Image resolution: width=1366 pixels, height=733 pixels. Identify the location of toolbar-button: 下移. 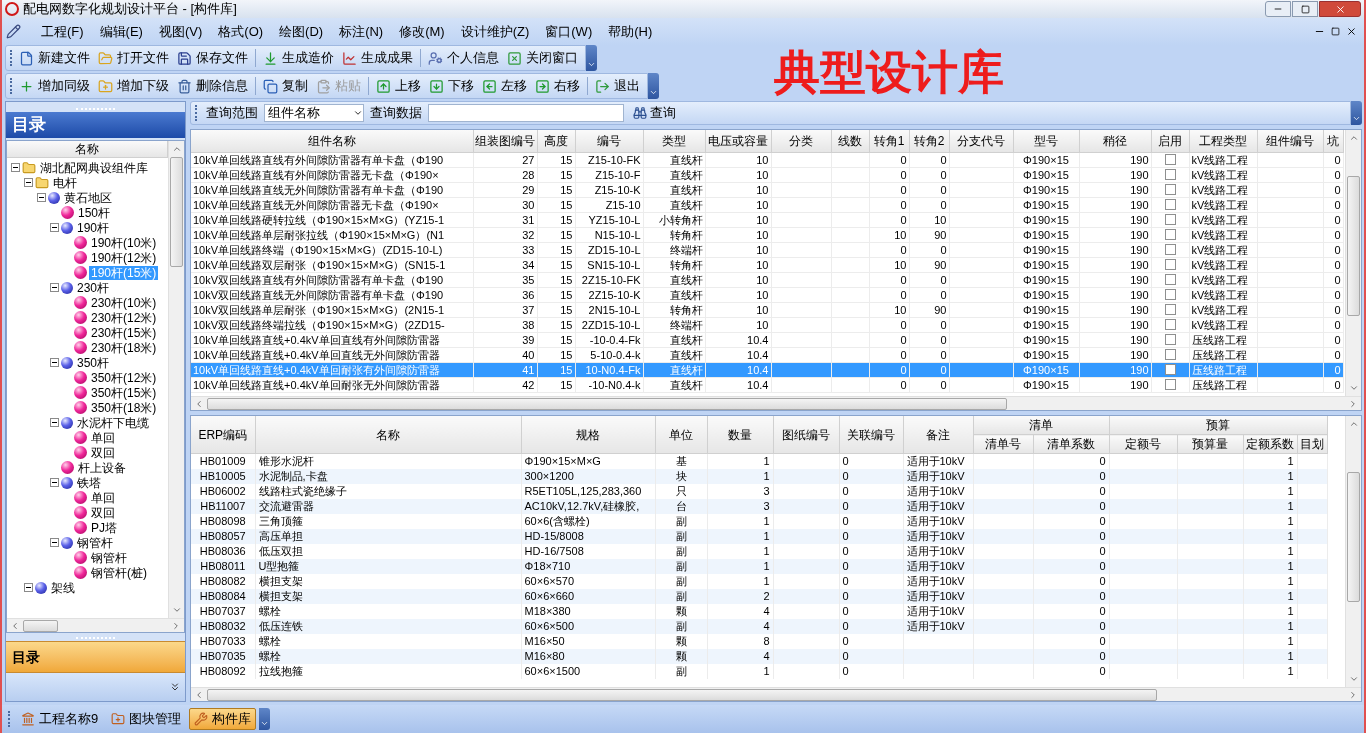
(451, 86).